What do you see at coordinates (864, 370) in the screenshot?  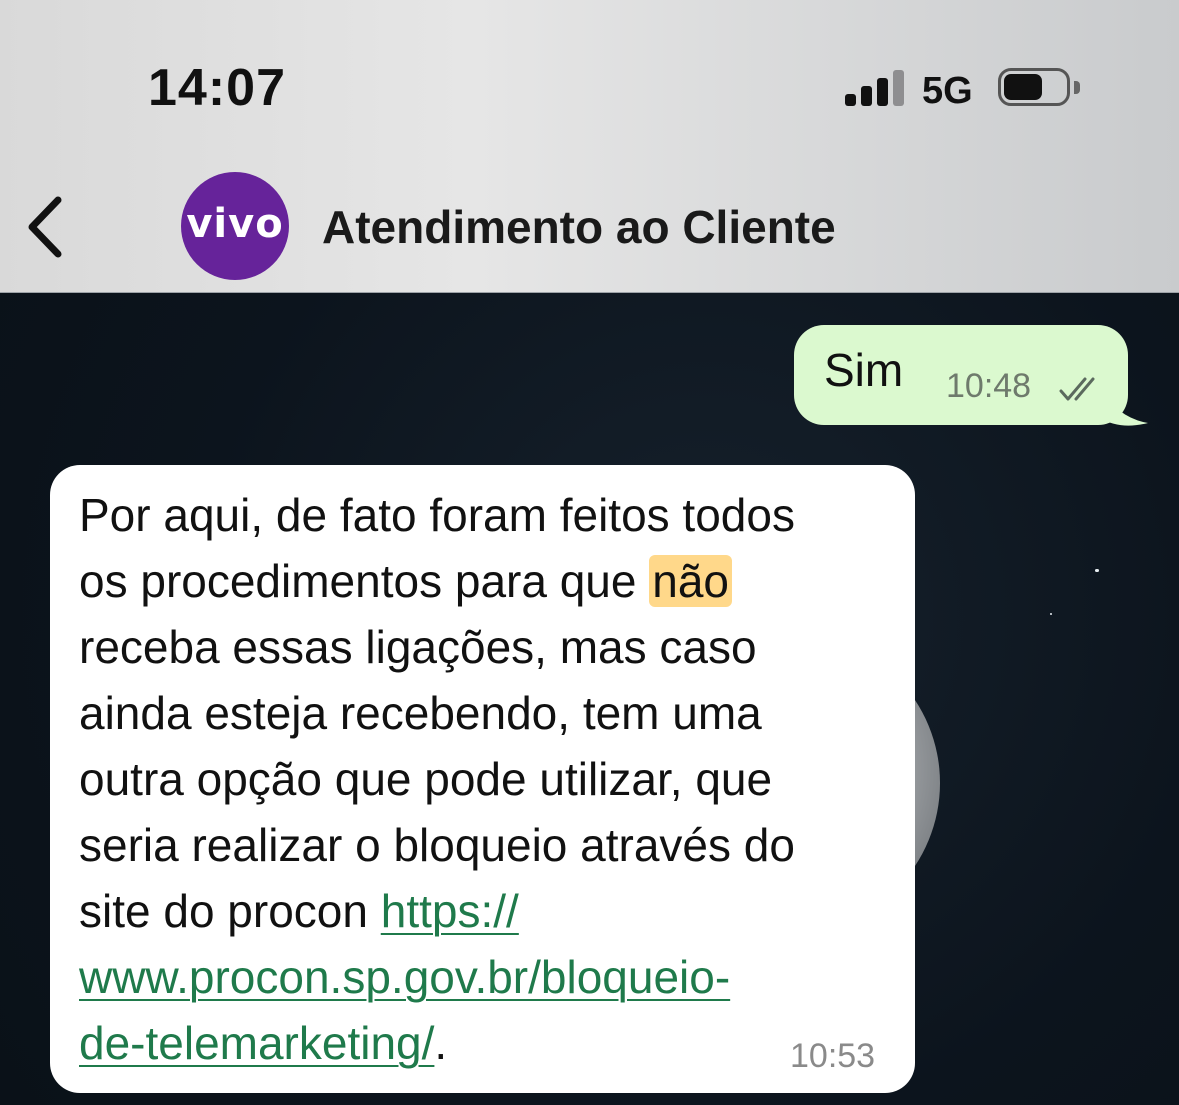 I see `message-text: Sim` at bounding box center [864, 370].